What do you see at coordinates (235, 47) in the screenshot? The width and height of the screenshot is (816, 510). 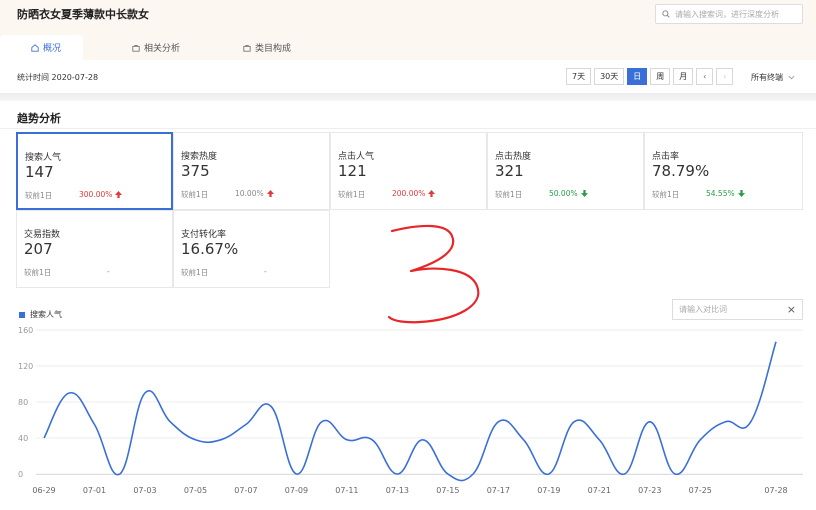 I see `tab-category-composition: 类目构成` at bounding box center [235, 47].